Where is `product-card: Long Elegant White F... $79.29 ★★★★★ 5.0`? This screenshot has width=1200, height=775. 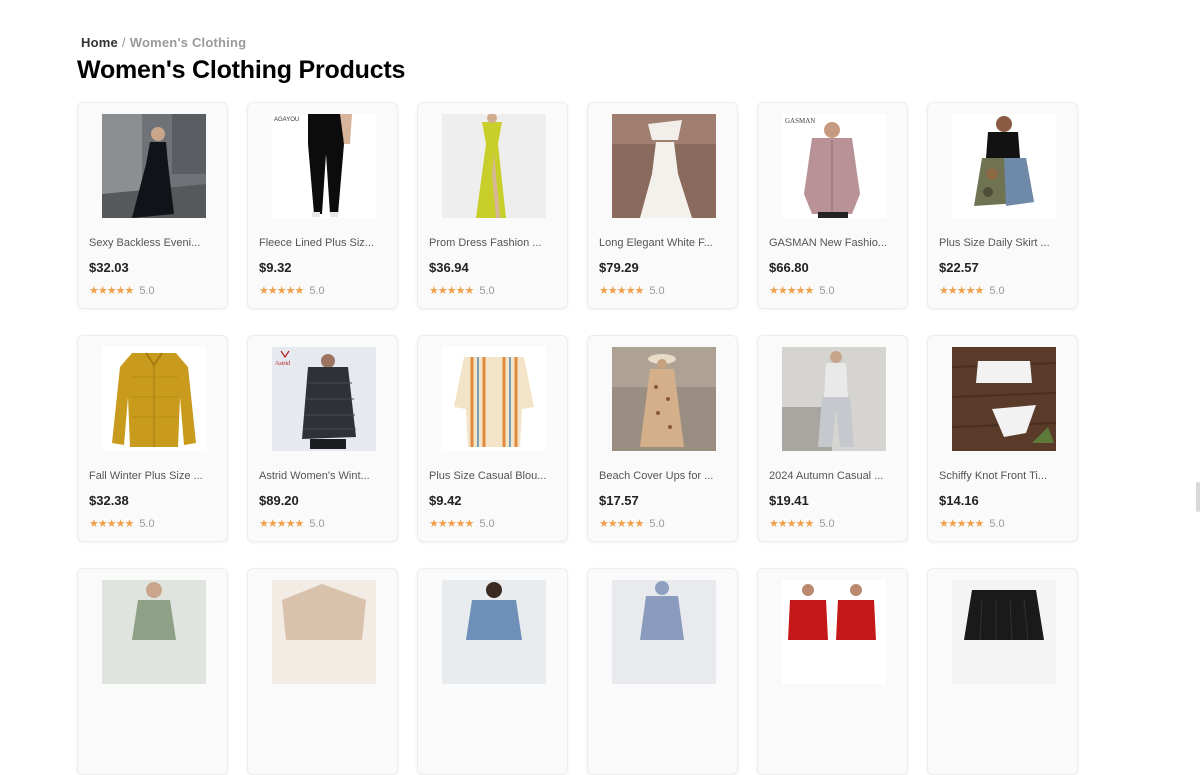
product-card: Long Elegant White F... $79.29 ★★★★★ 5.0 is located at coordinates (662, 205).